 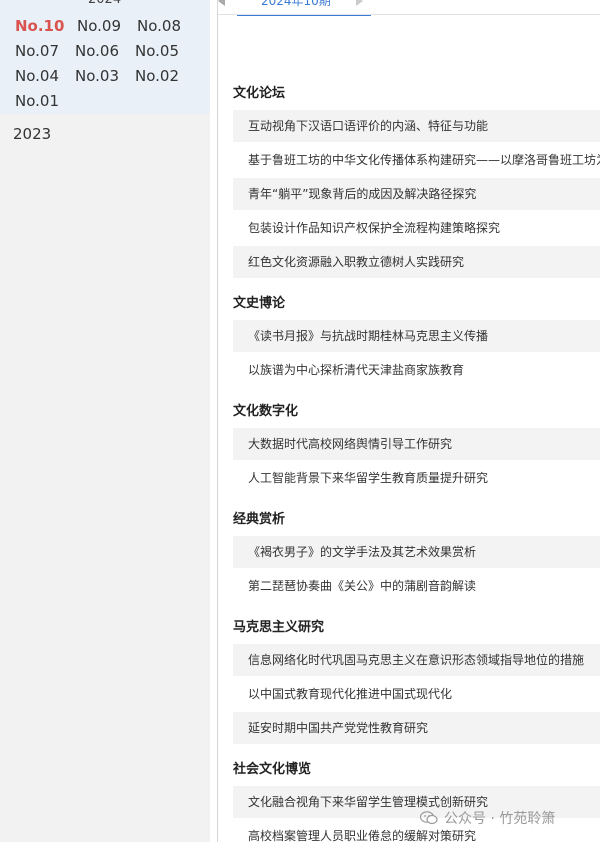 I want to click on section-title: 文史博论, so click(x=259, y=303).